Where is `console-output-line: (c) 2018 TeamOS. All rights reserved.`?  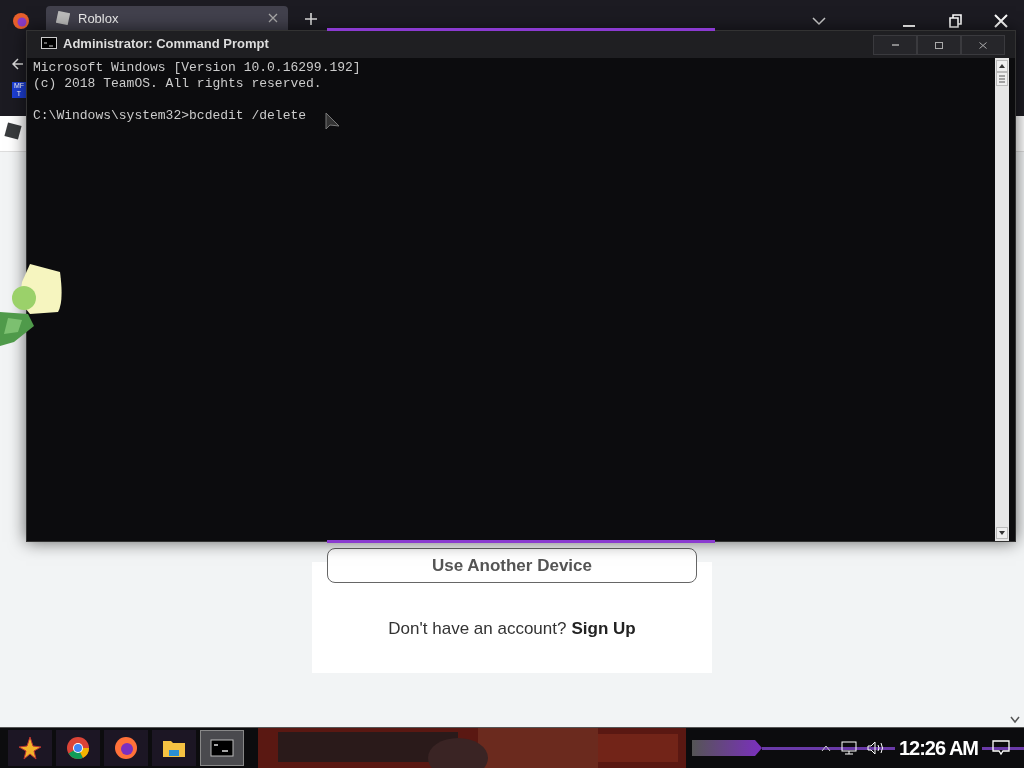 console-output-line: (c) 2018 TeamOS. All rights reserved. is located at coordinates (177, 84).